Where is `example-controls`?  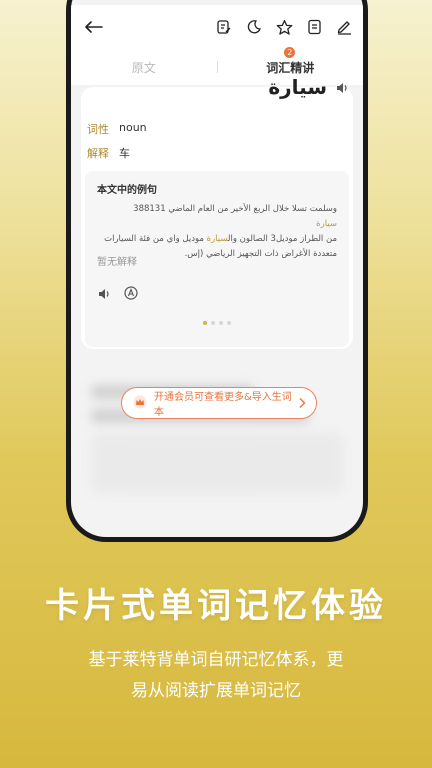
example-controls is located at coordinates (118, 295).